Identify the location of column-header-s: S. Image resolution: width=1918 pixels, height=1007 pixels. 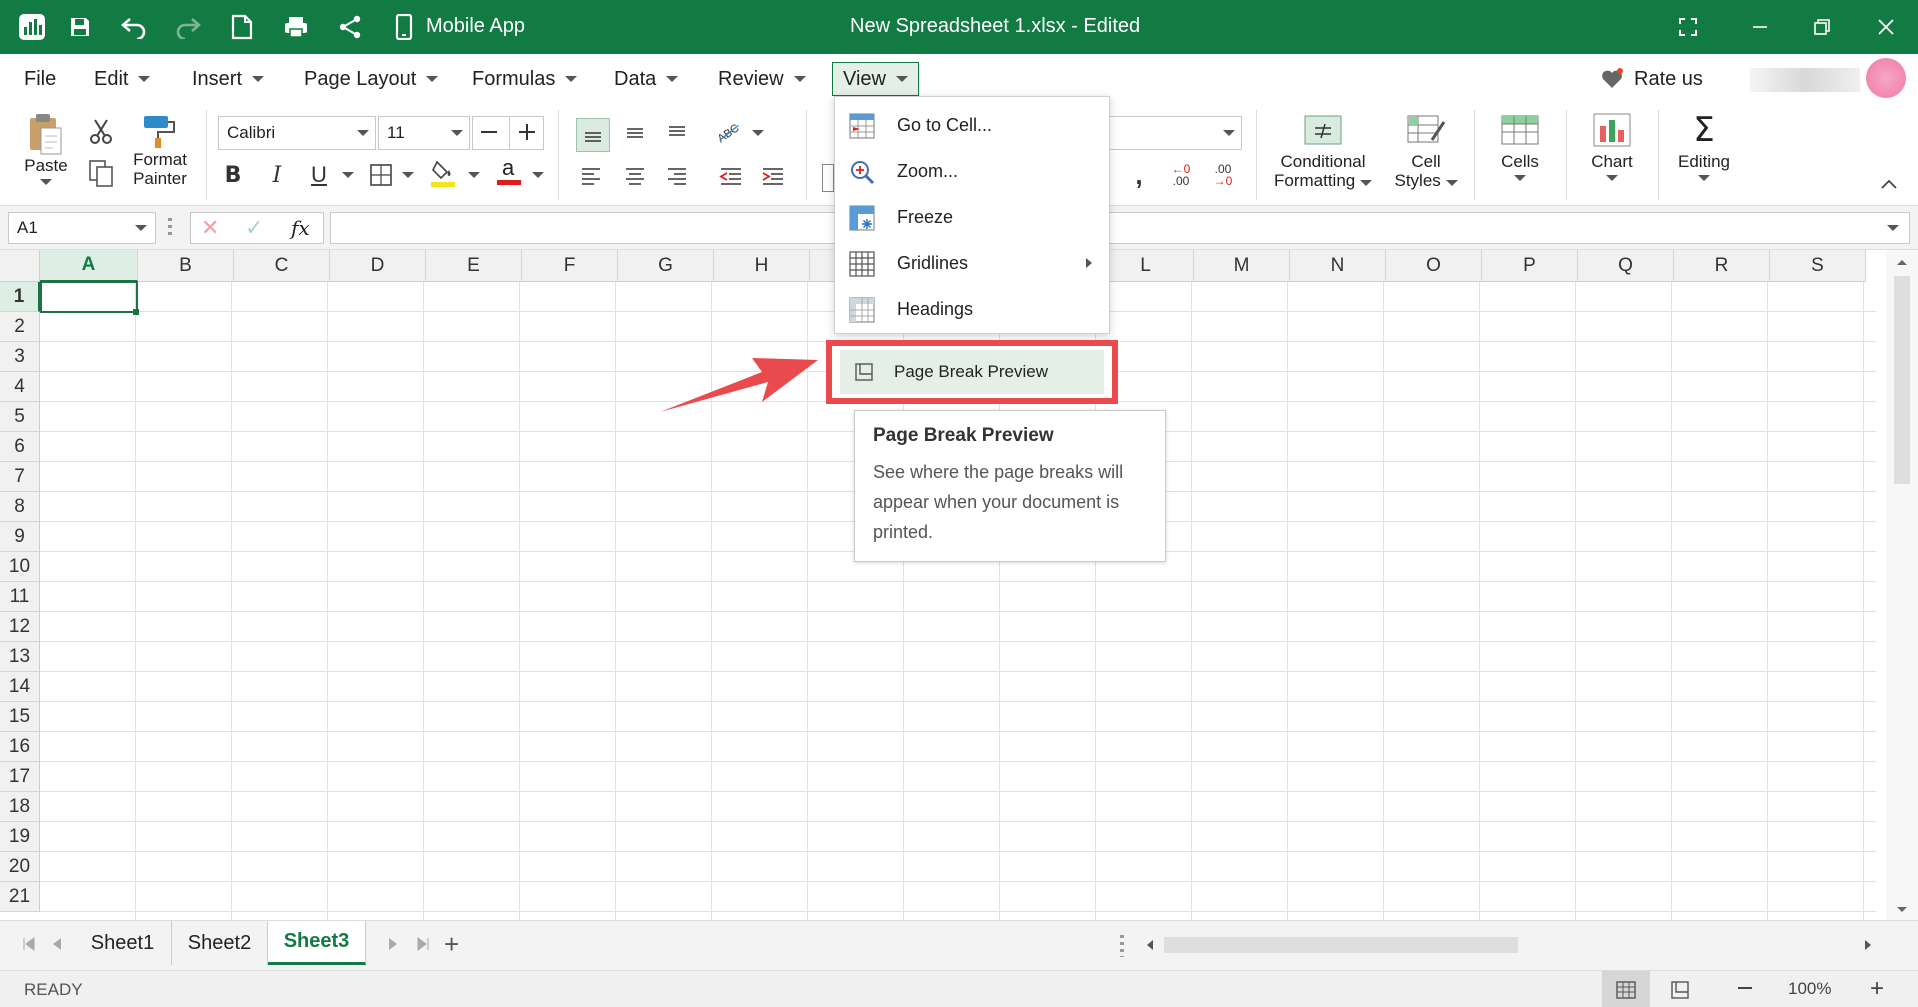
(1818, 266).